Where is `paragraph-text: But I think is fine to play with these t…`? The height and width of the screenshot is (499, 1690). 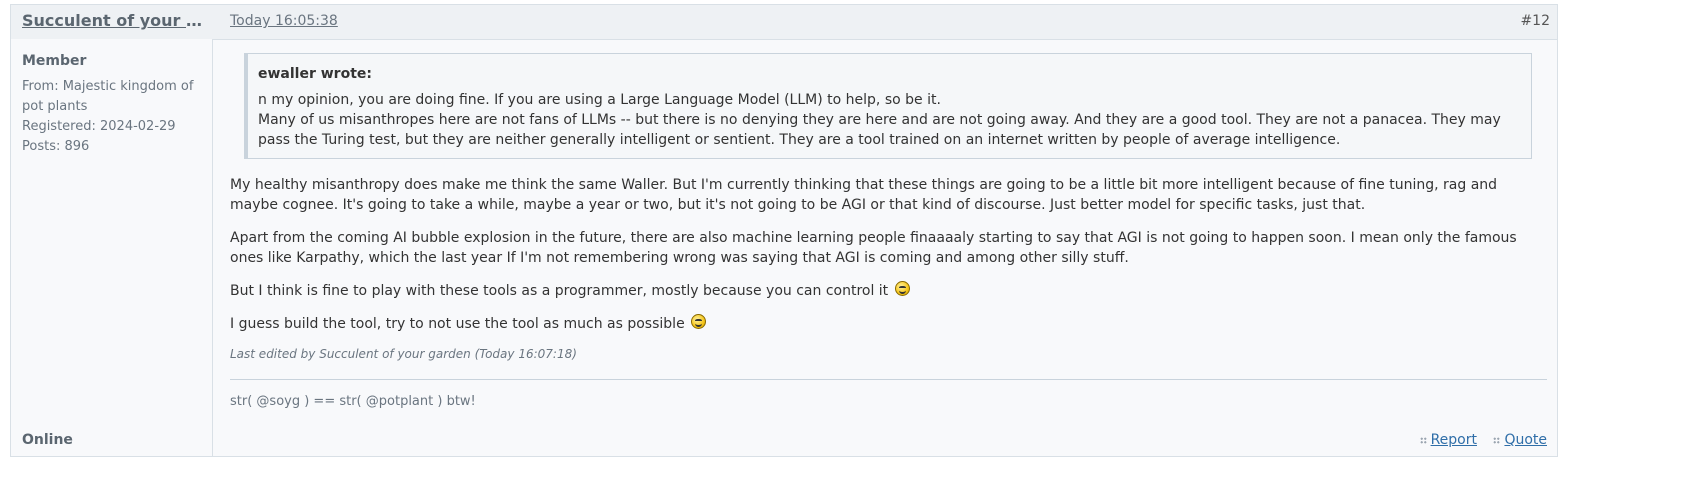 paragraph-text: But I think is fine to play with these t… is located at coordinates (559, 291).